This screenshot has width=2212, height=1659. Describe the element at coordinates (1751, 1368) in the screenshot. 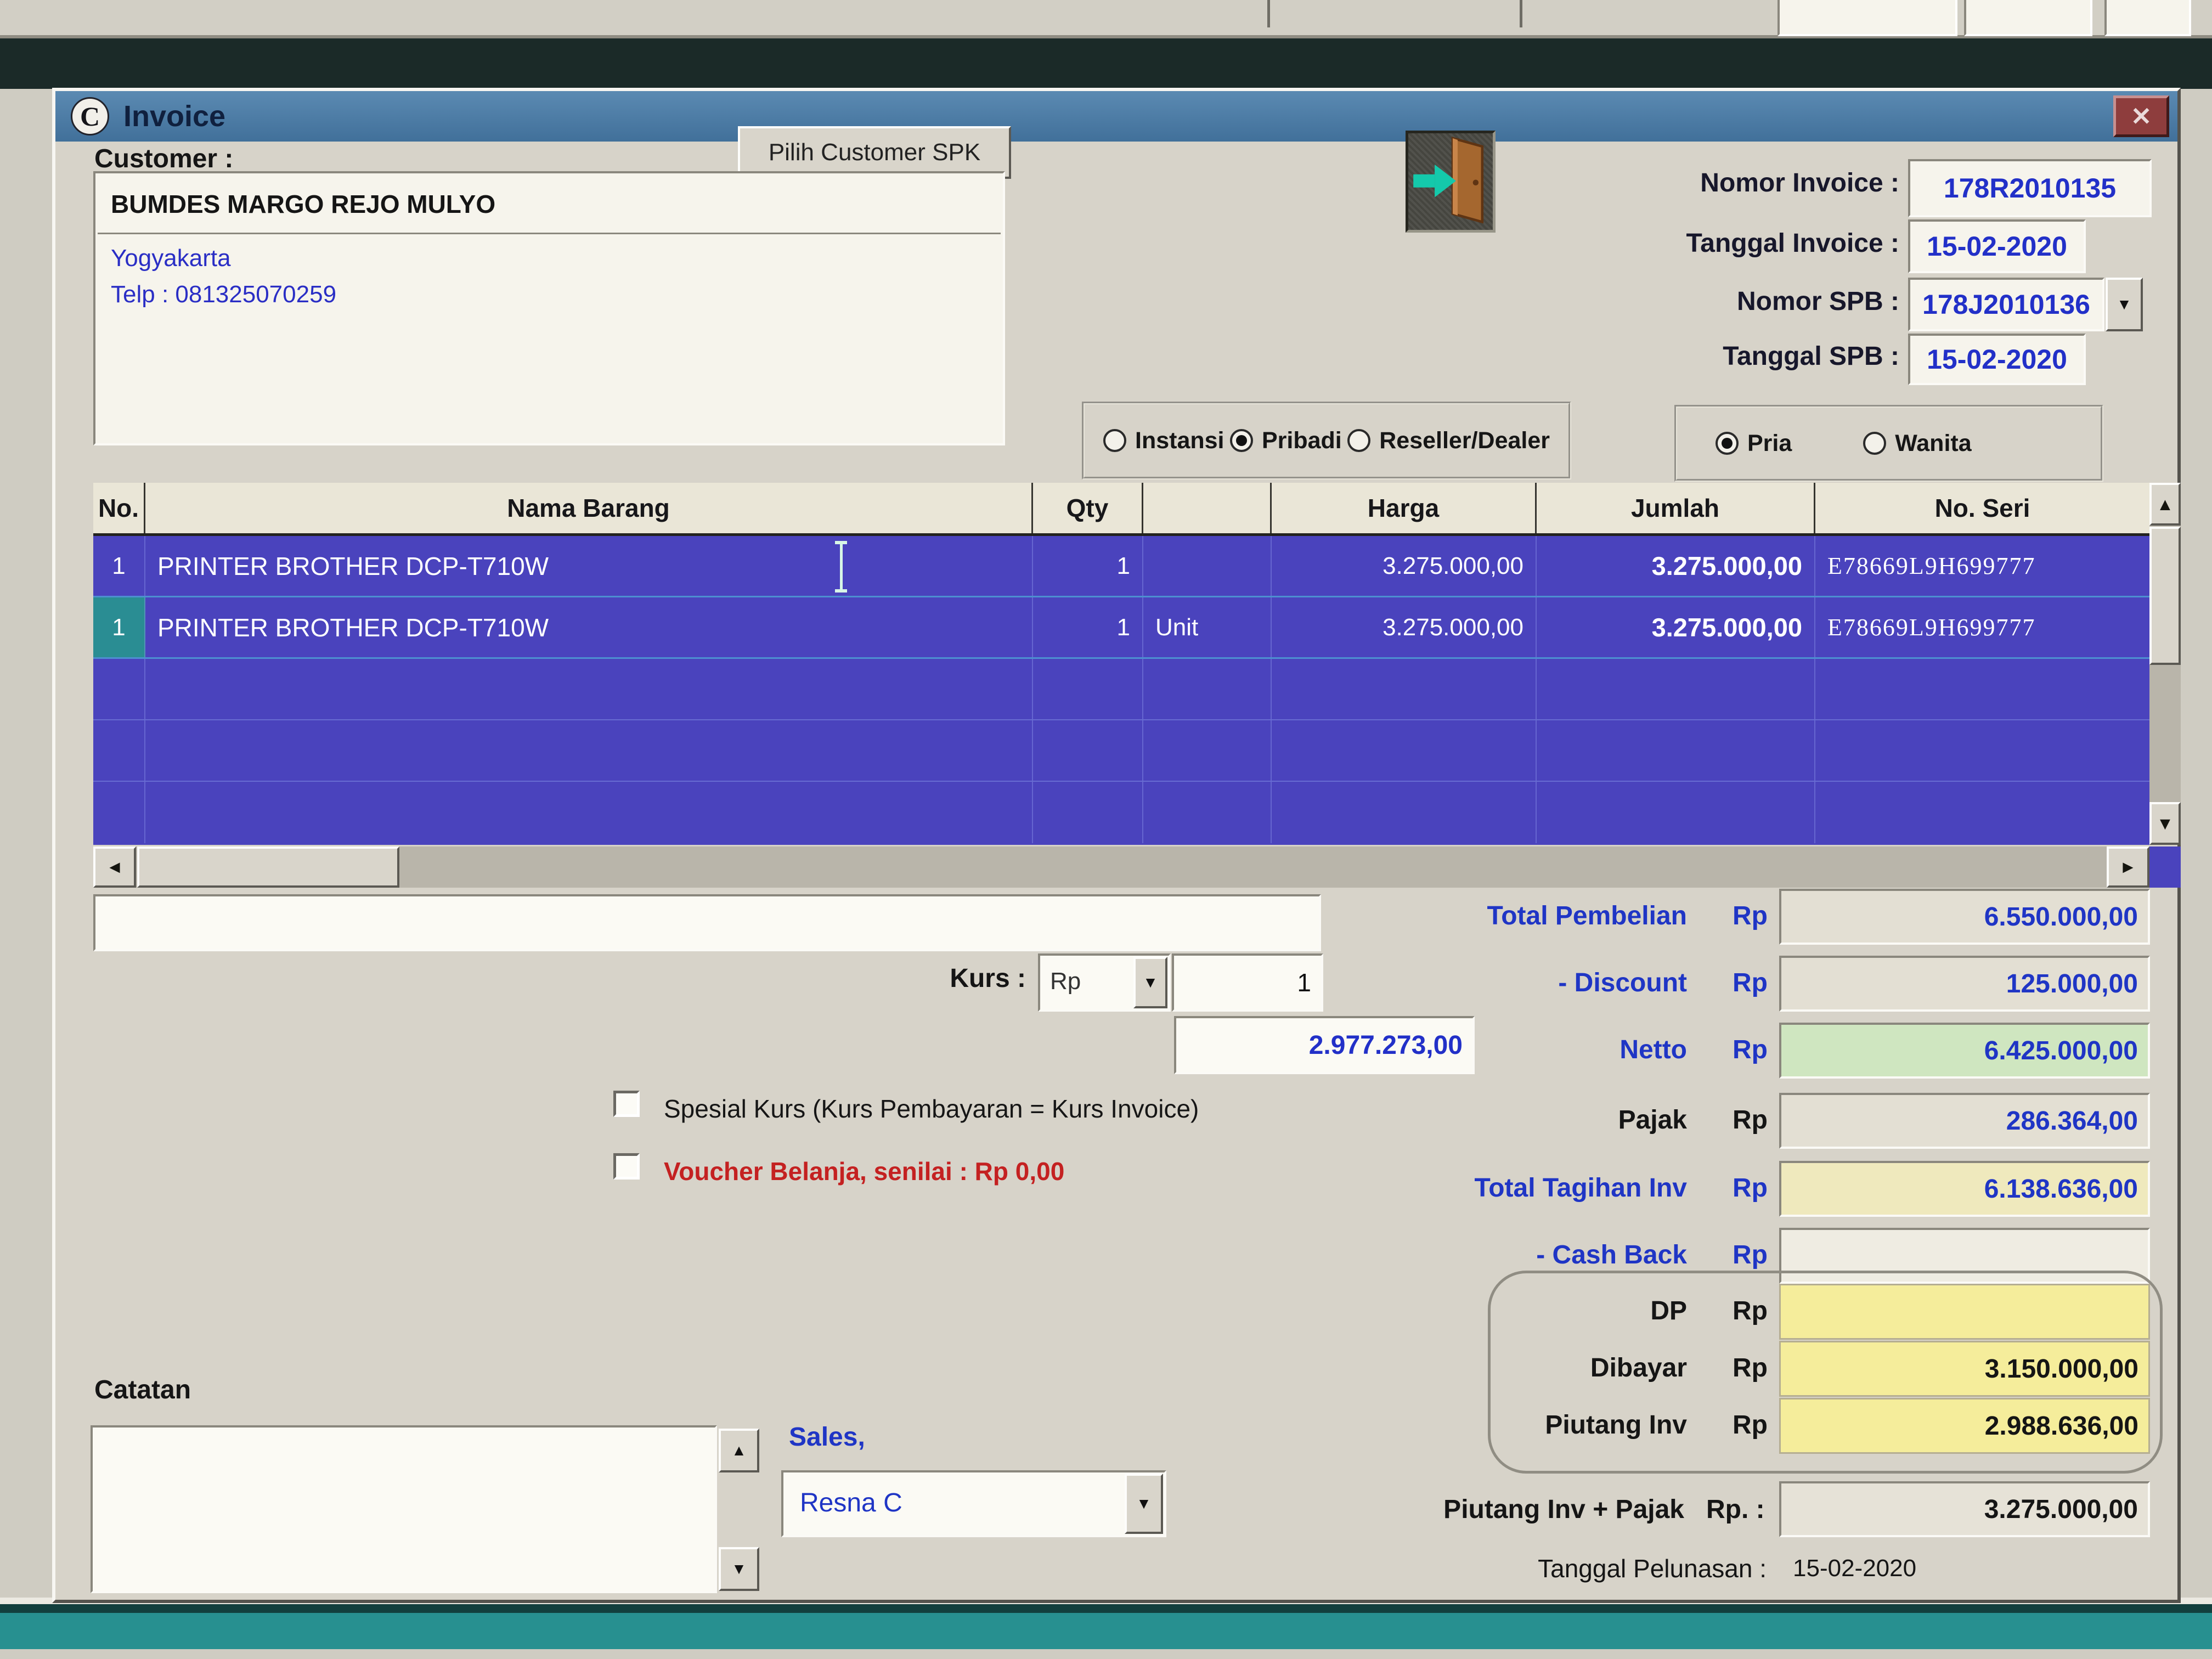

I see `dibayar-rp: Rp` at that location.